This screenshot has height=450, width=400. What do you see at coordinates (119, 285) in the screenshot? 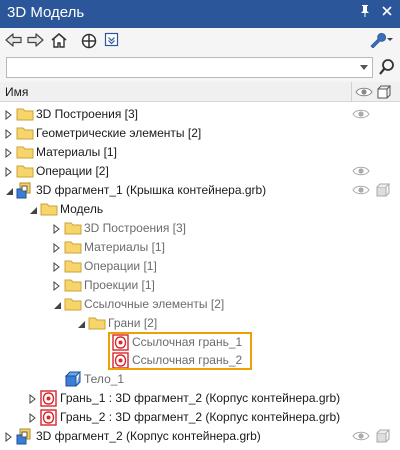
I see `tree-item-label: Проекции [1]` at bounding box center [119, 285].